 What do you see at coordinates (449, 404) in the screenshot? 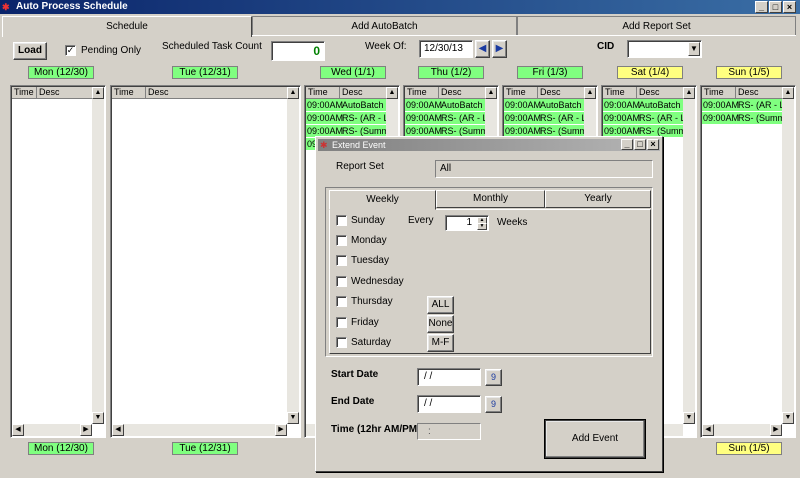
I see `end-date-input: / /` at bounding box center [449, 404].